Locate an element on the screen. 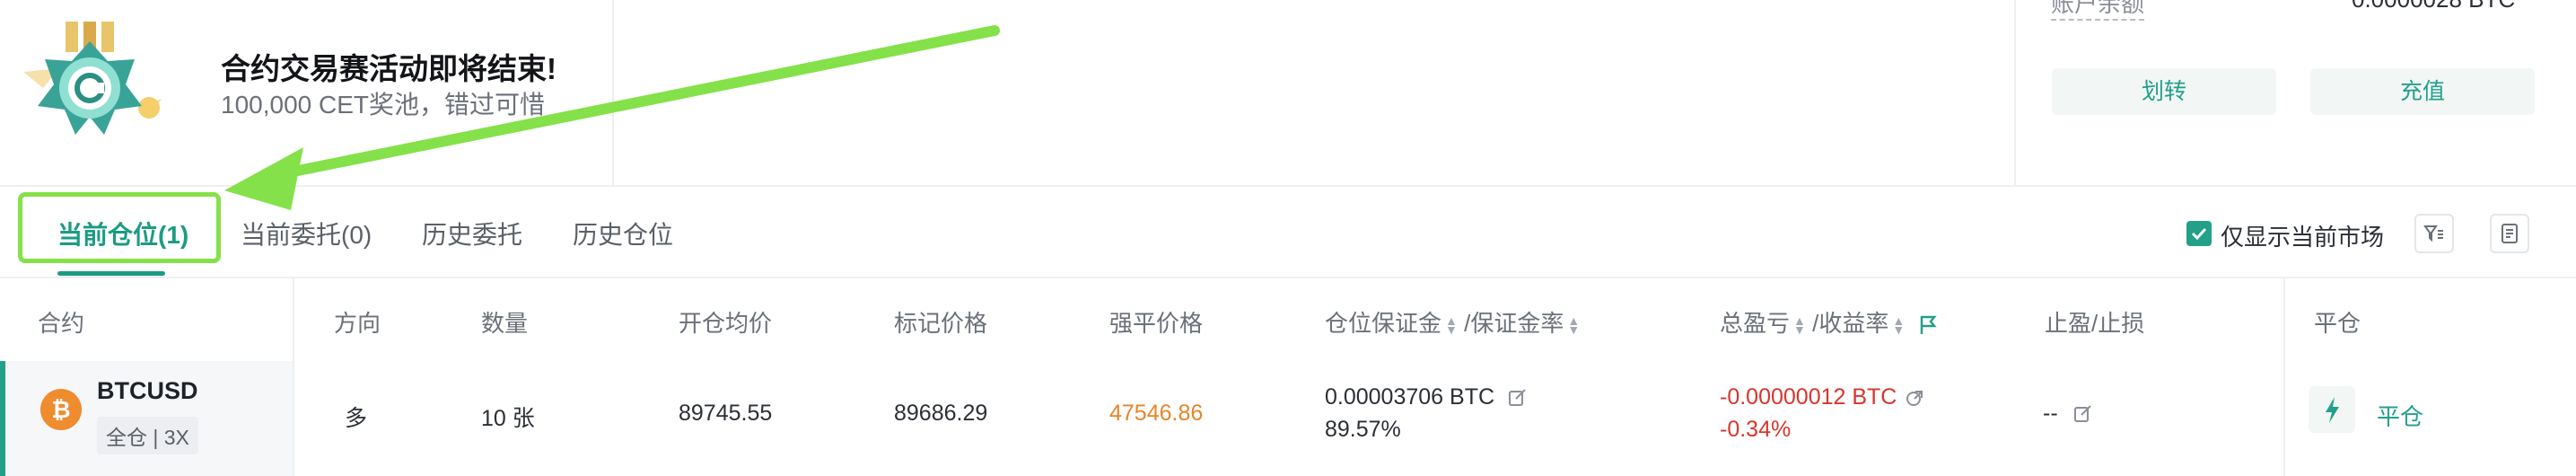 This screenshot has width=2576, height=476. annotation-arrow is located at coordinates (612, 118).